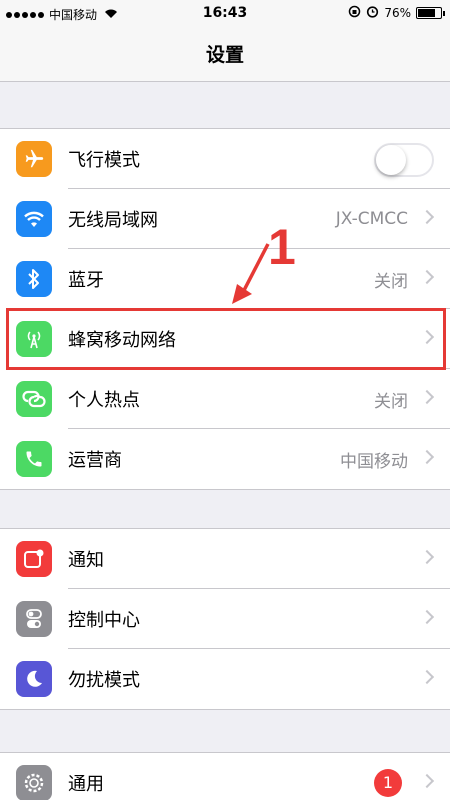 The width and height of the screenshot is (450, 800). I want to click on settings-row-personal-hotspot: 个人热点 关闭, so click(225, 399).